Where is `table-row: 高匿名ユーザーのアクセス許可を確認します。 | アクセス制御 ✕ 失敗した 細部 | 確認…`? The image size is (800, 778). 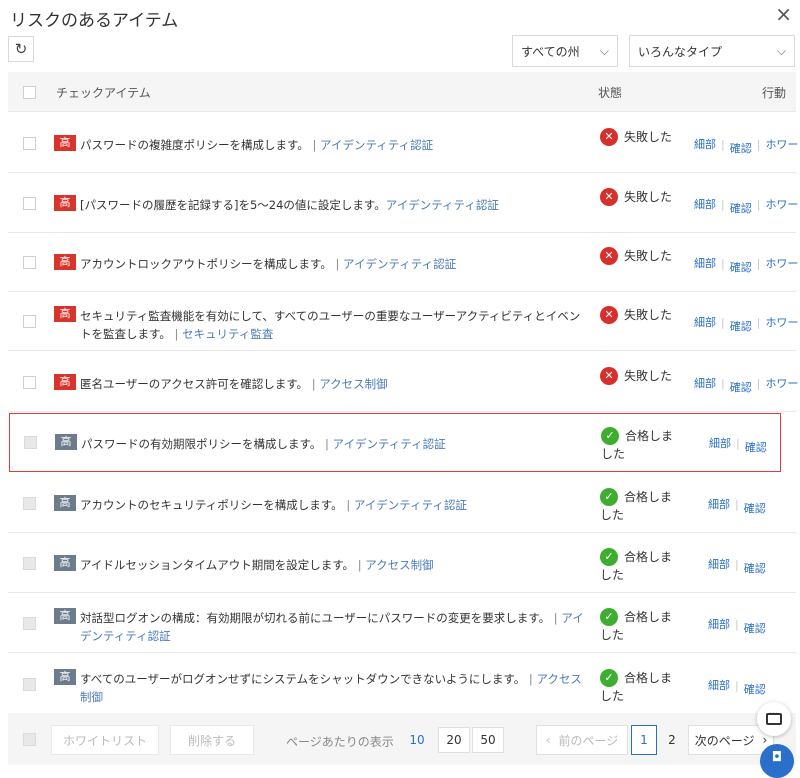 table-row: 高匿名ユーザーのアクセス許可を確認します。 | アクセス制御 ✕ 失敗した 細部 | 確認… is located at coordinates (403, 382).